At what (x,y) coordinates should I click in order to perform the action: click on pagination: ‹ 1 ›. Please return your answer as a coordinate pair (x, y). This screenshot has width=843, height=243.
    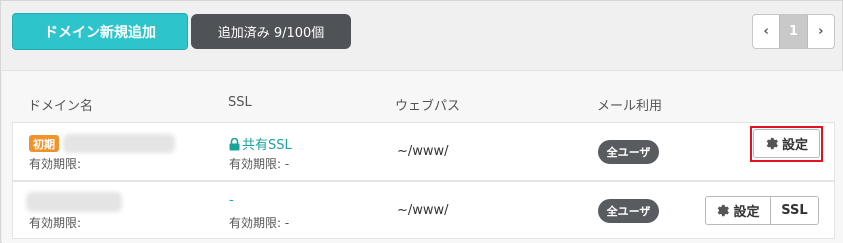
    Looking at the image, I should click on (793, 31).